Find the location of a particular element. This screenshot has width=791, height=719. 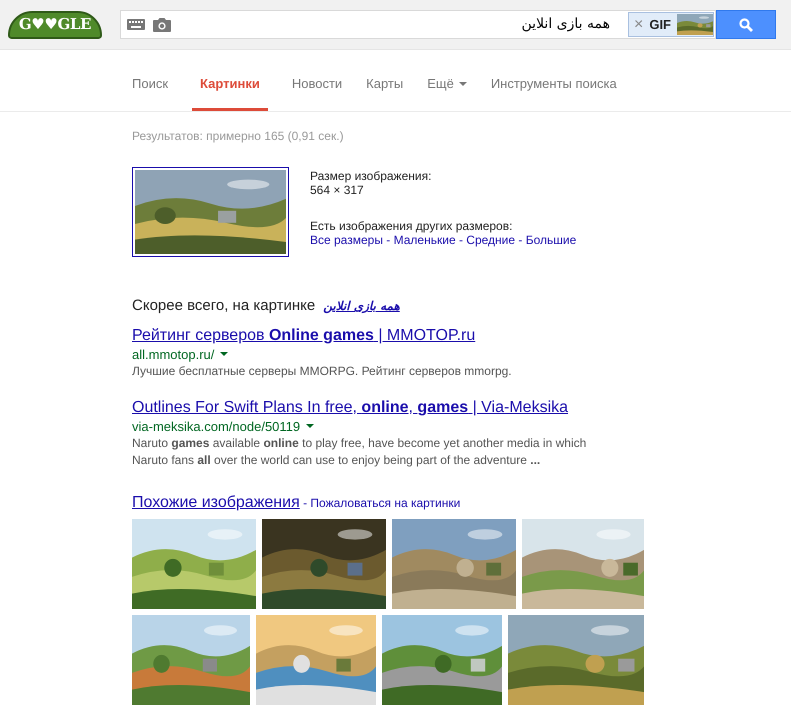

logo: G♥♥GLE is located at coordinates (55, 24).